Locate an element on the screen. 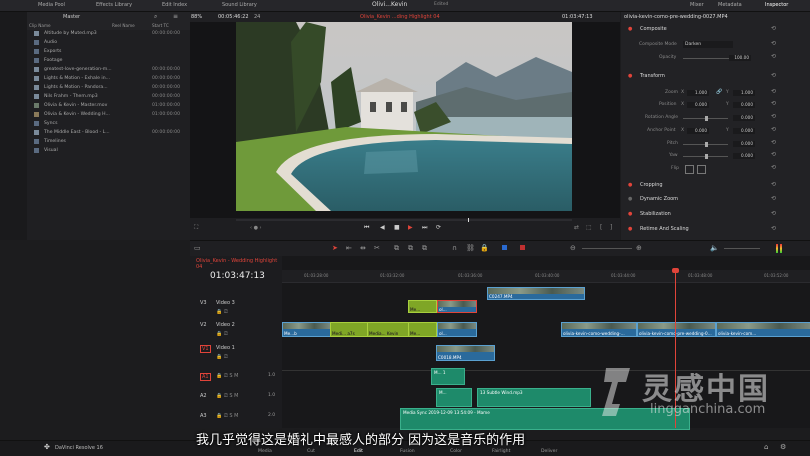 The height and width of the screenshot is (456, 810). track-id: V1 is located at coordinates (205, 349).